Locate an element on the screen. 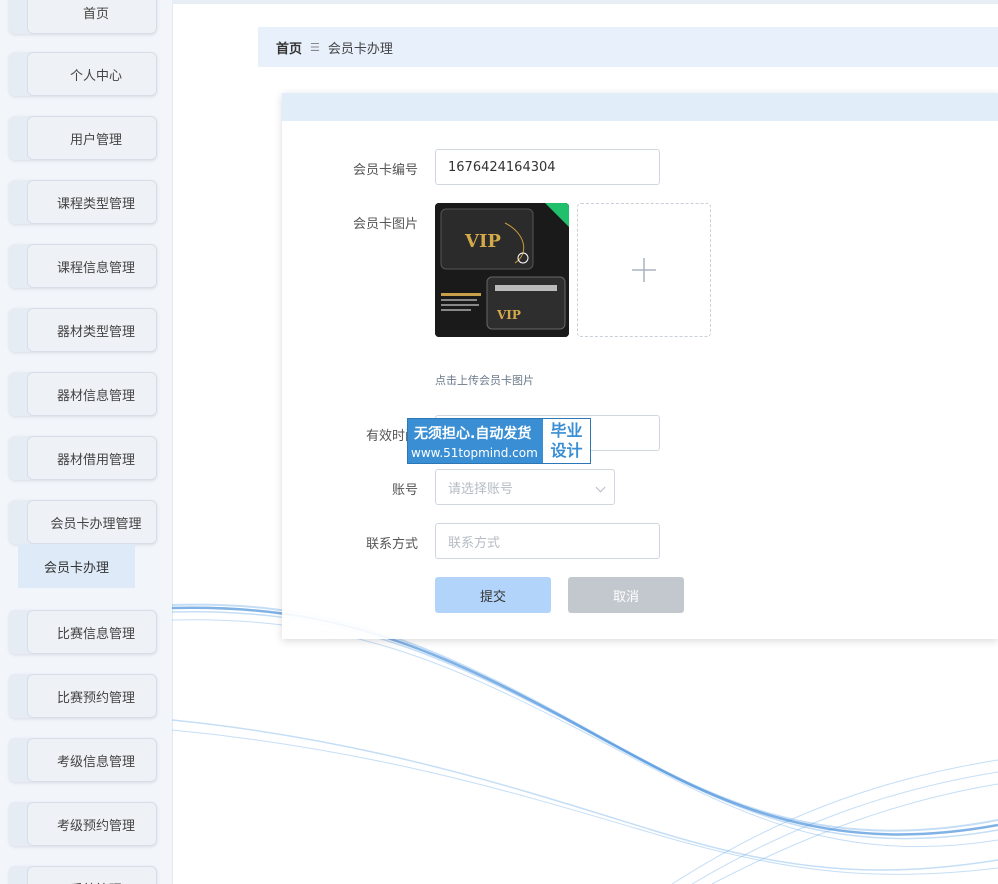  watermark-text: 无须担心.自动发货 www.51topmind.com is located at coordinates (475, 441).